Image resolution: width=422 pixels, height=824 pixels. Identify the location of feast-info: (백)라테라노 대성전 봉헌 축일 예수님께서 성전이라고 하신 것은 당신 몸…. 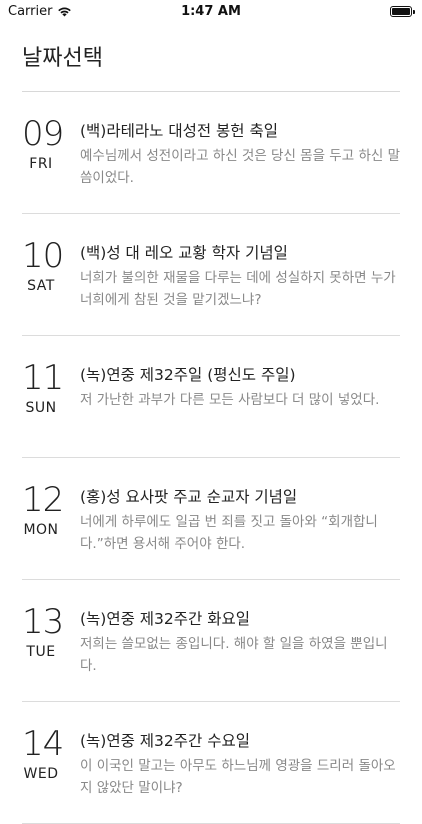
(240, 154).